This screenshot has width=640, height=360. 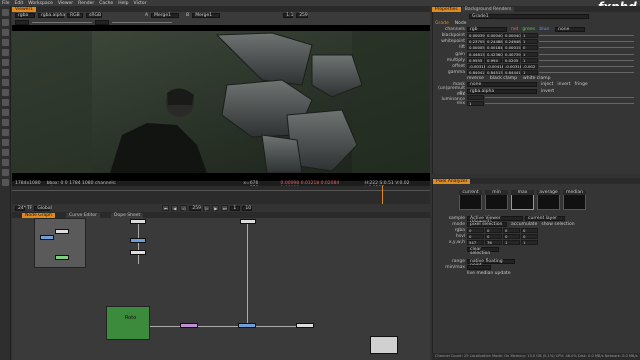 What do you see at coordinates (544, 29) in the screenshot?
I see `blue-checkbox: blue` at bounding box center [544, 29].